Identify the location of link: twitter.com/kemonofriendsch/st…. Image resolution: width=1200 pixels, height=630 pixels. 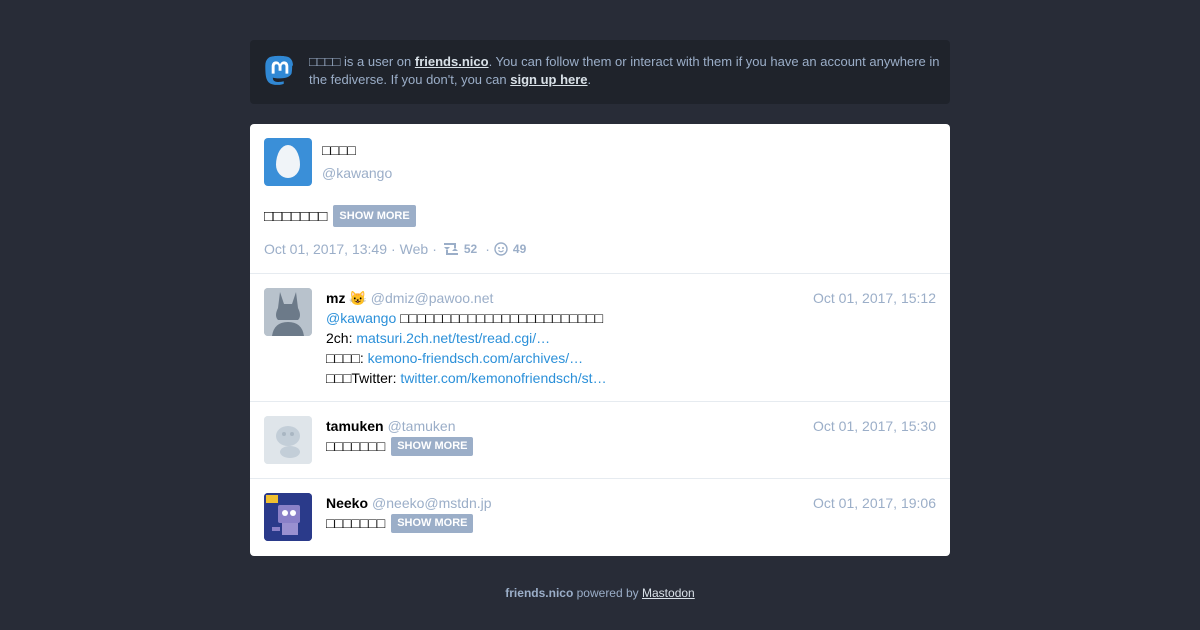
(503, 378).